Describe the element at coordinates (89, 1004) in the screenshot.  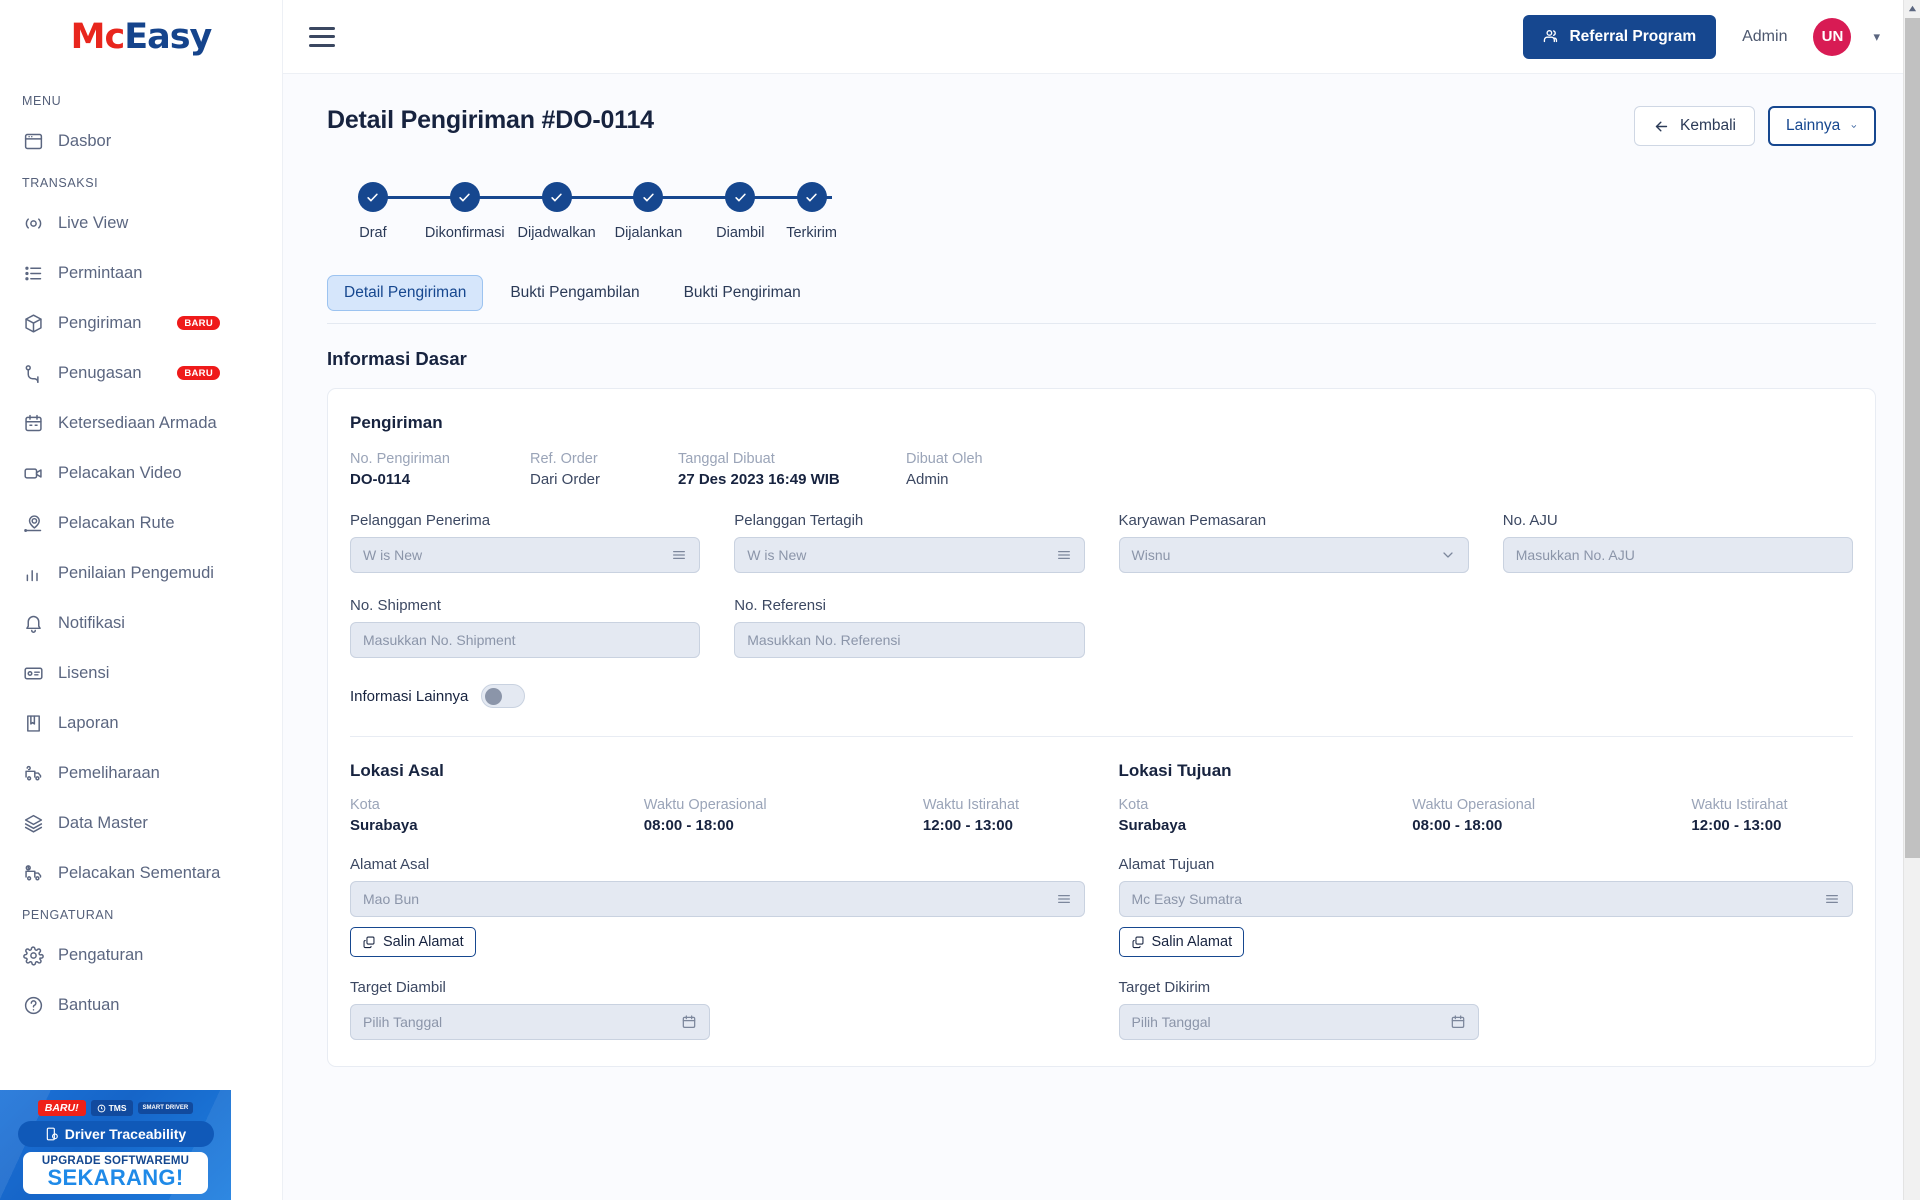
I see `sidebar-item-label: Bantuan` at that location.